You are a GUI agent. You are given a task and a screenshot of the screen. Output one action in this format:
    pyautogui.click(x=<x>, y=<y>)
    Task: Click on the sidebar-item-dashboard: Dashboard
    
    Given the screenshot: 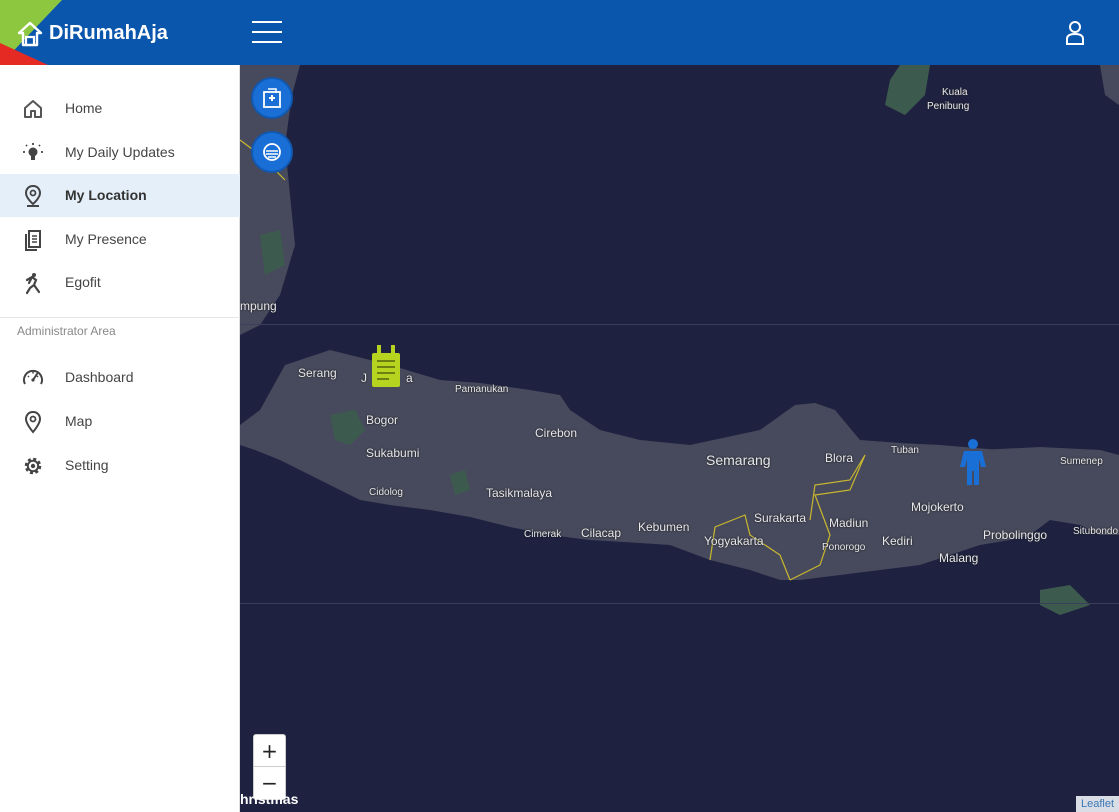 What is the action you would take?
    pyautogui.click(x=120, y=377)
    